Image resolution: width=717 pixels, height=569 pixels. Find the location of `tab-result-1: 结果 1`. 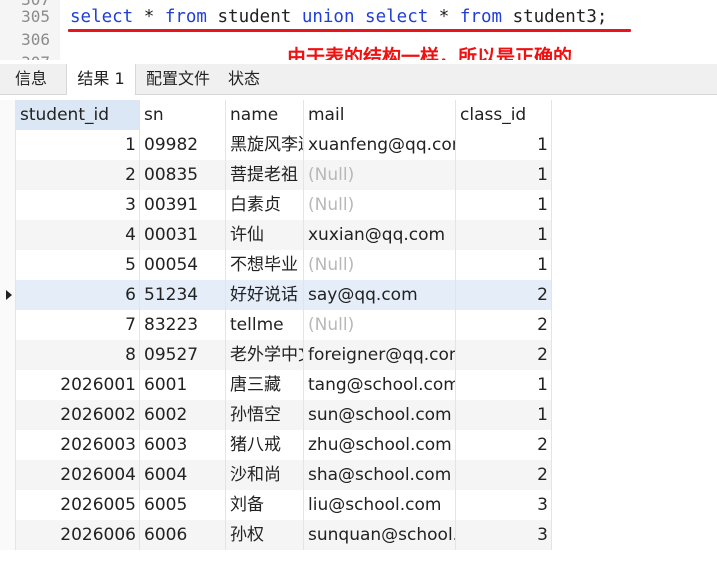

tab-result-1: 结果 1 is located at coordinates (101, 79).